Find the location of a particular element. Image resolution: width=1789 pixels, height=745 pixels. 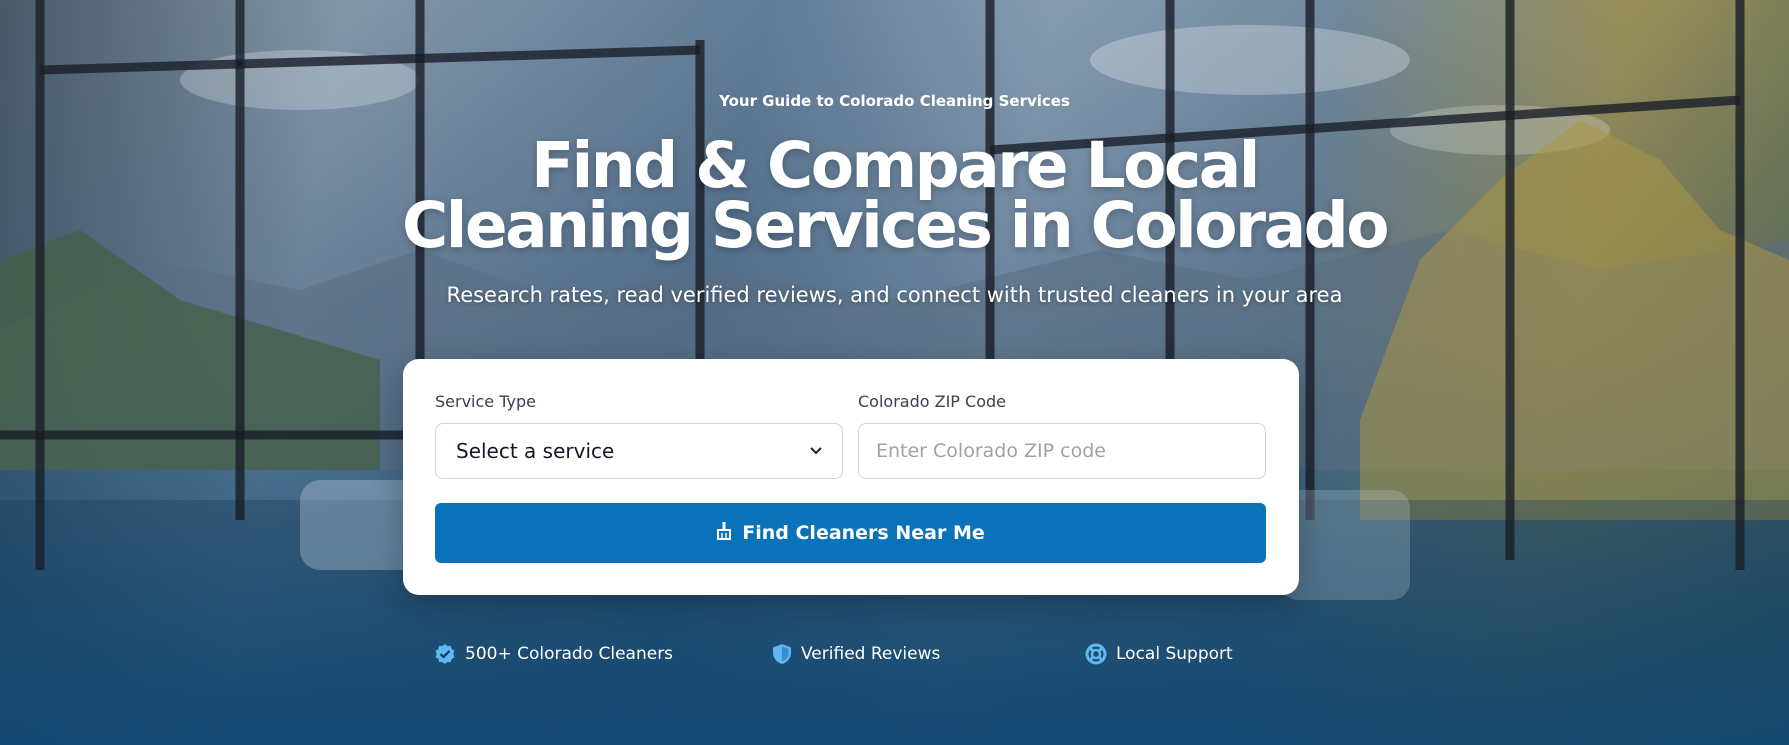

service-type-select: Select a service is located at coordinates (639, 451).